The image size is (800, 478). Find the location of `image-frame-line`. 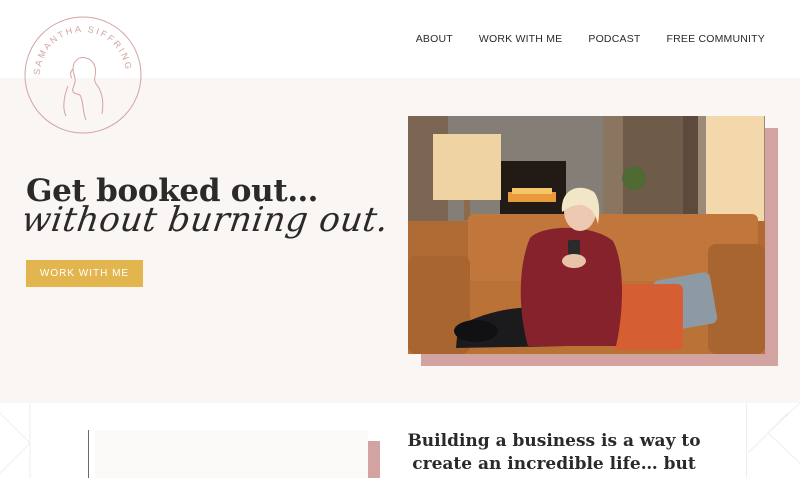

image-frame-line is located at coordinates (88, 454).